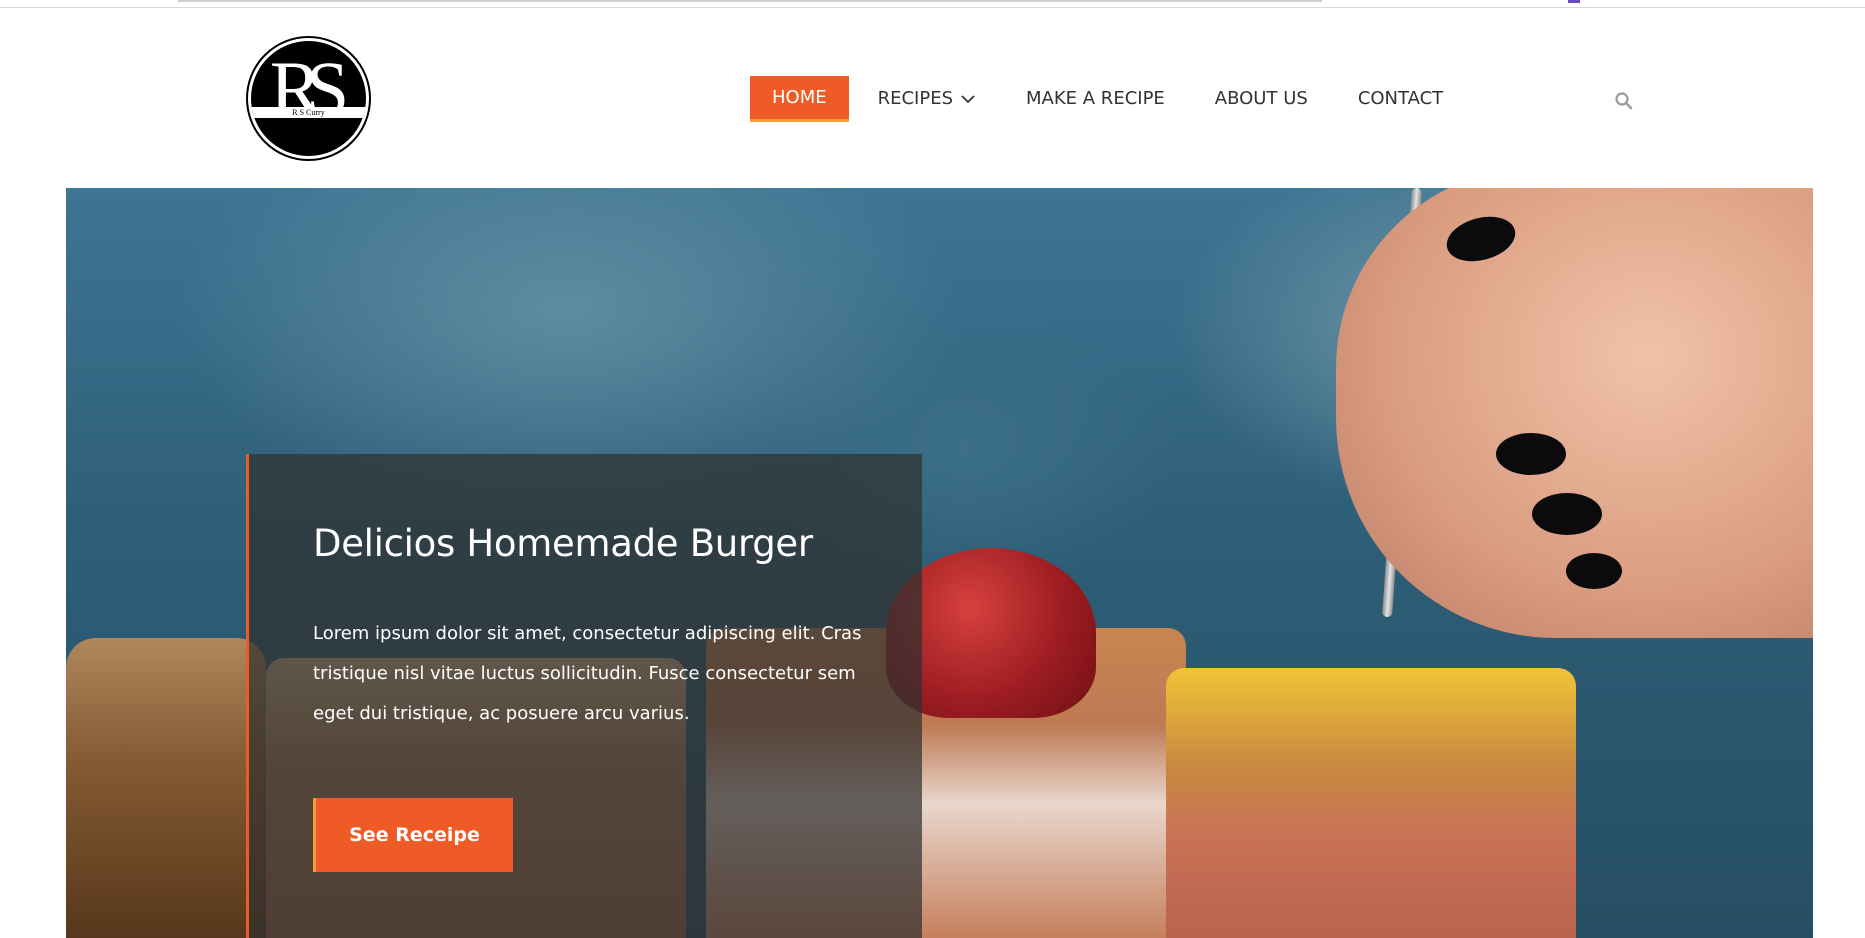  I want to click on nav-recipes: RECIPES, so click(927, 99).